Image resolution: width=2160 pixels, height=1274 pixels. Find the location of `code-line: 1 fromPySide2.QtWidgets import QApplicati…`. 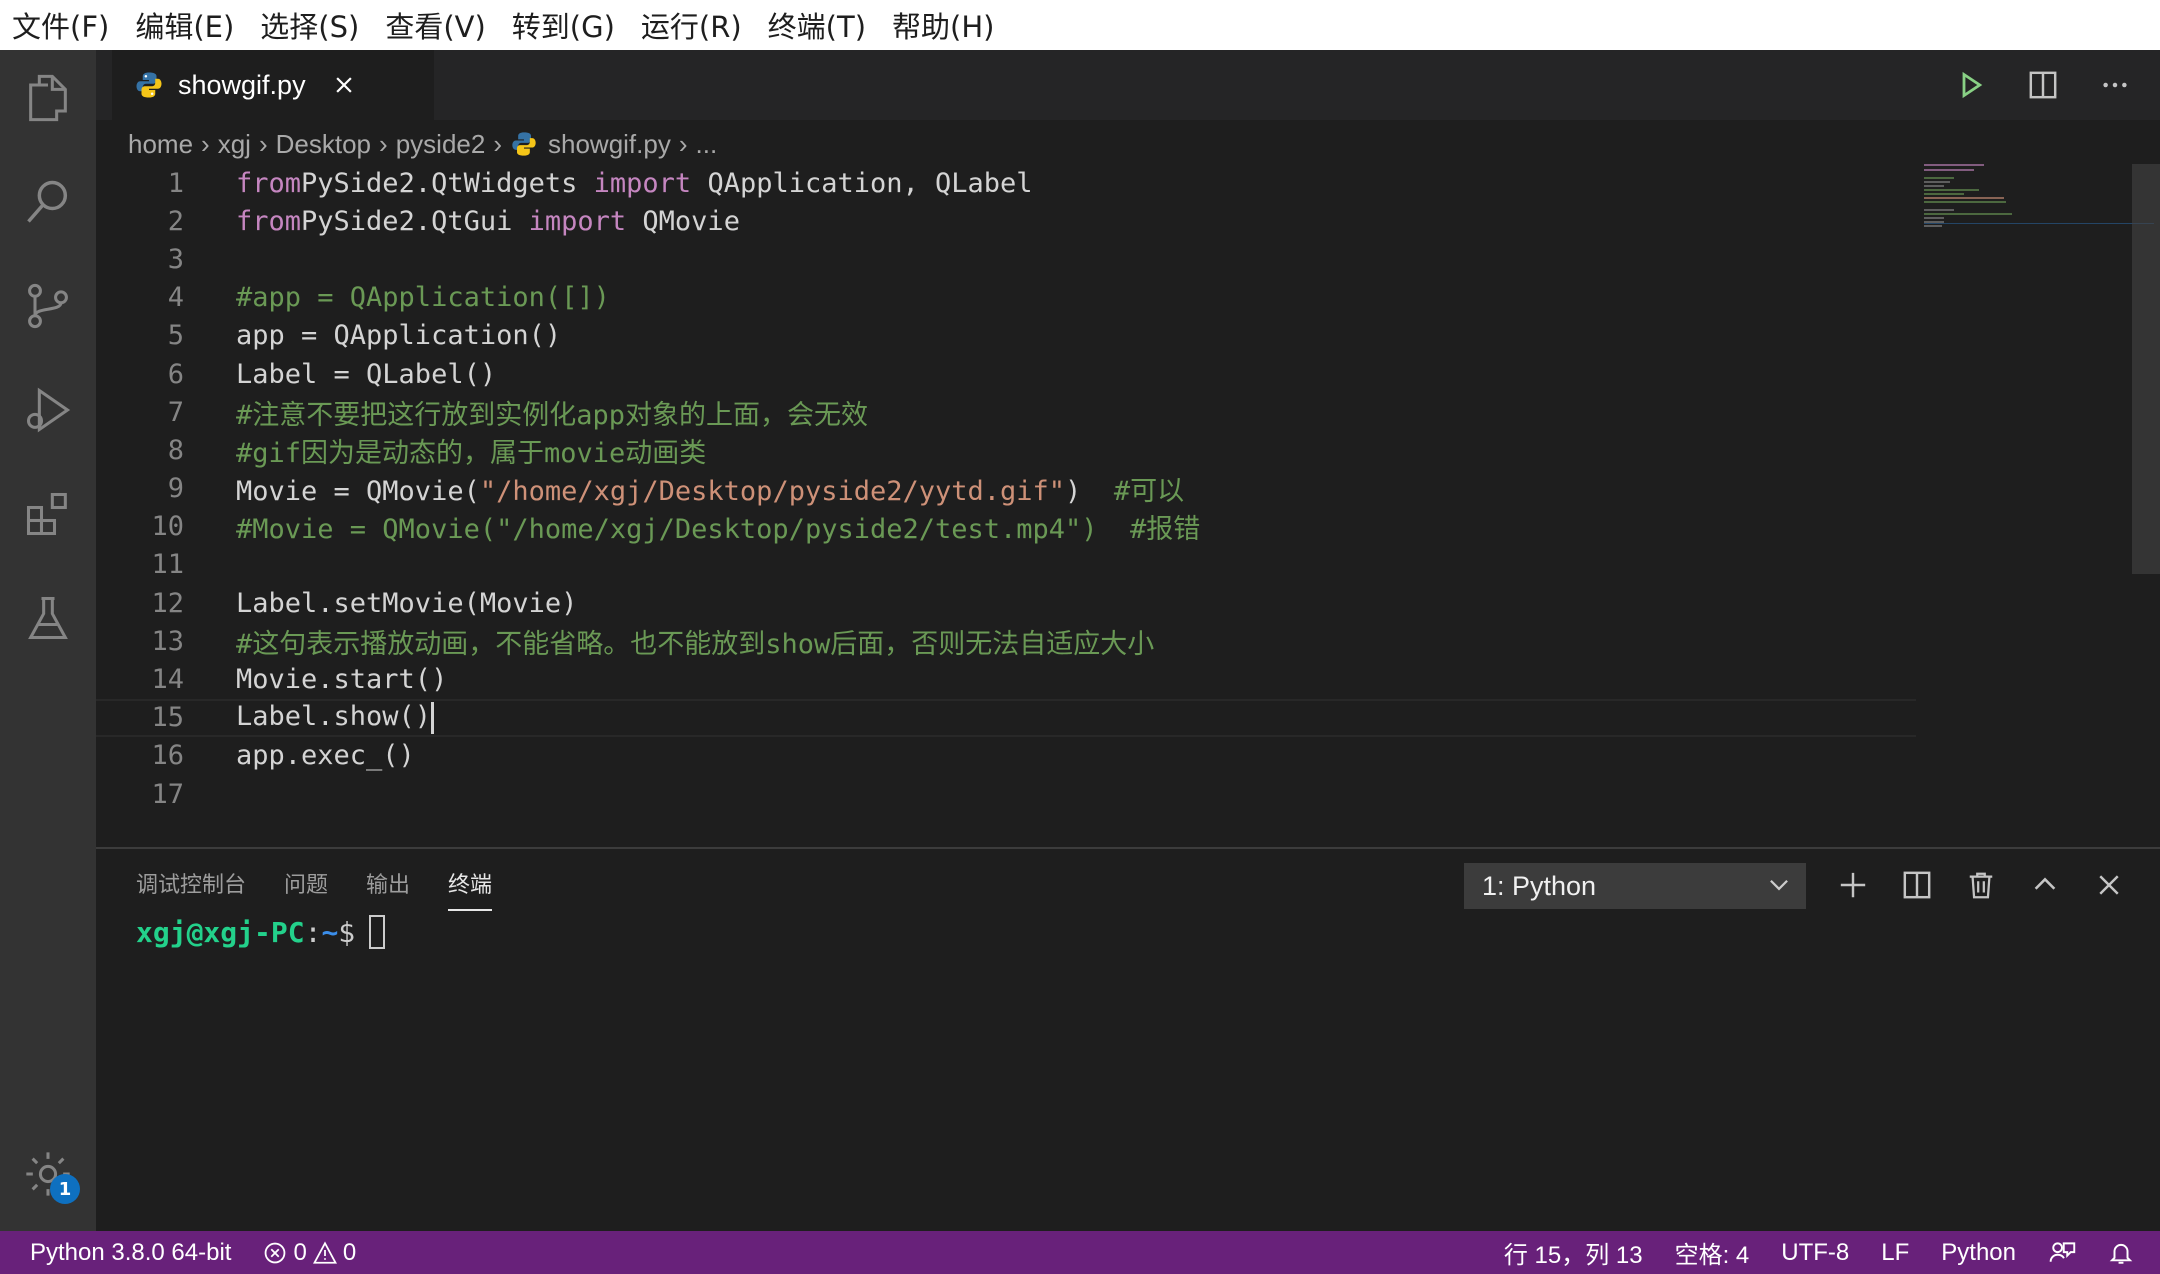

code-line: 1 fromPySide2.QtWidgets import QApplicati… is located at coordinates (1006, 183).